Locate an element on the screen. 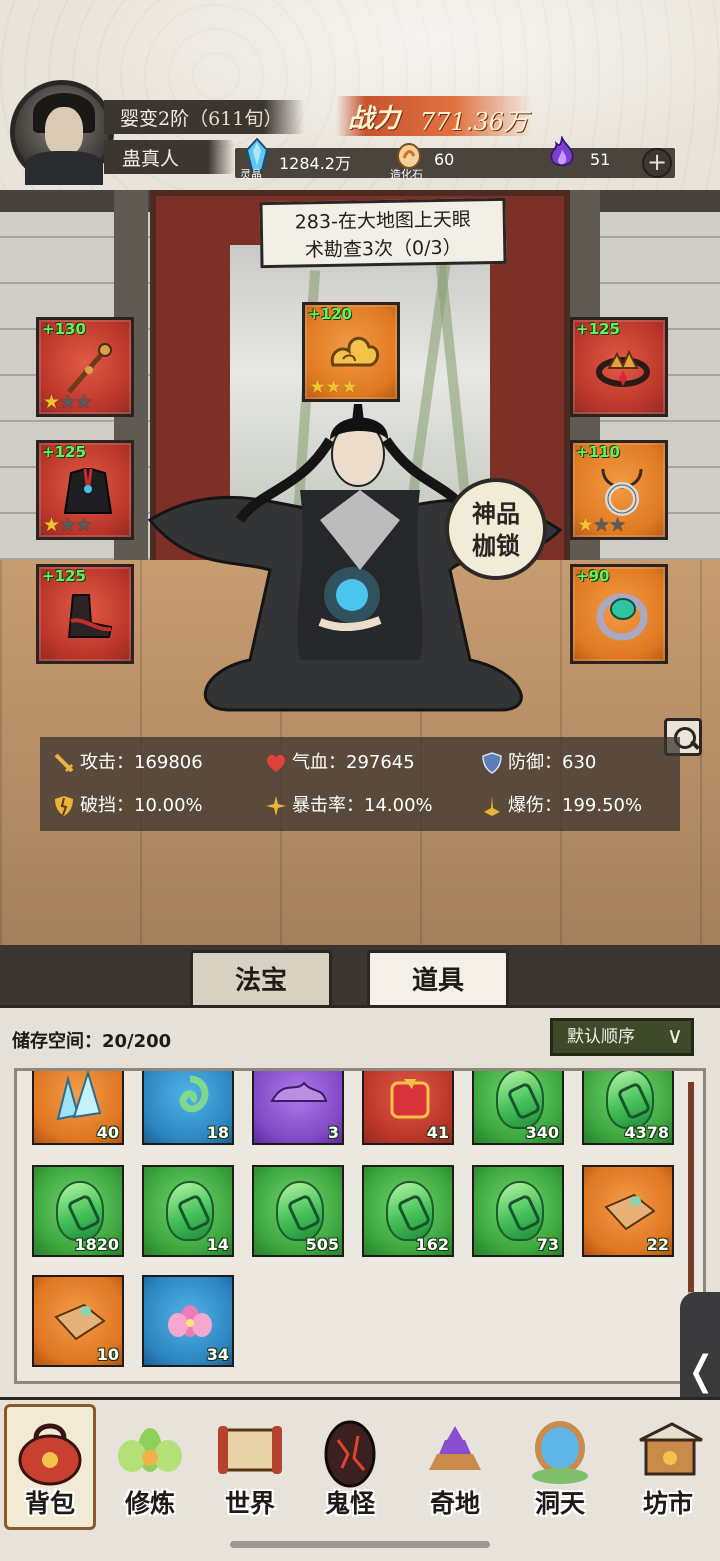  item-slot: 22 is located at coordinates (628, 1211).